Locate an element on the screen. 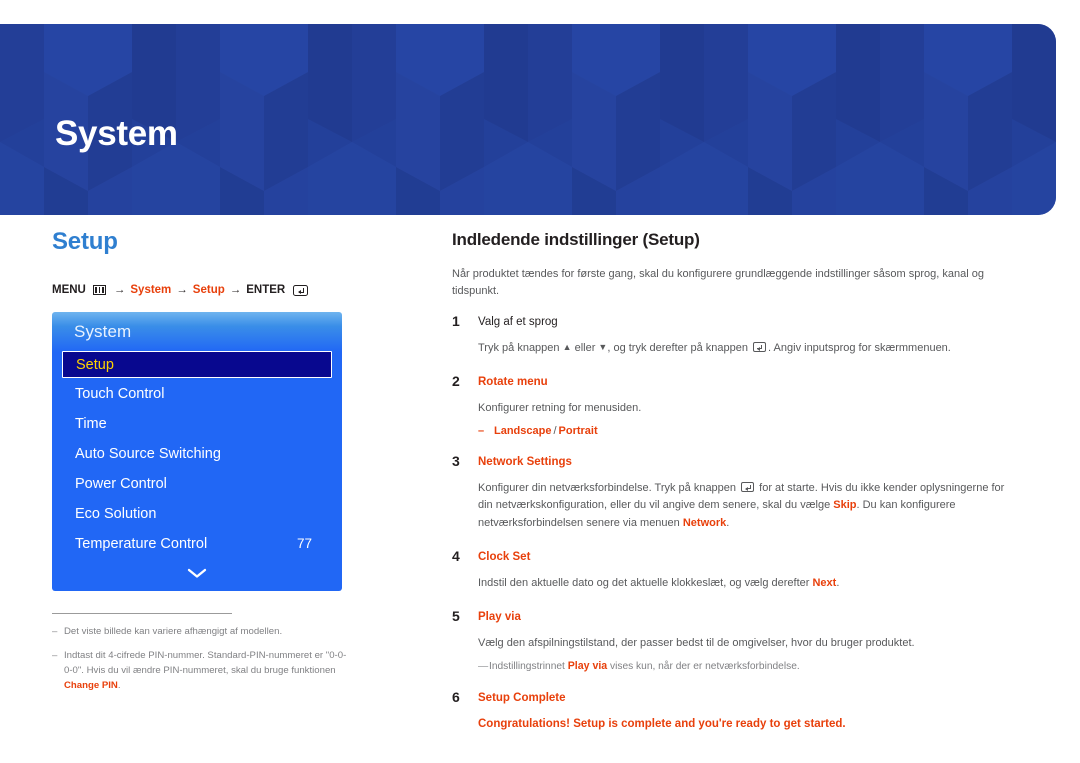  osd-item-auto-source-switching: Auto Source Switching is located at coordinates (197, 453).